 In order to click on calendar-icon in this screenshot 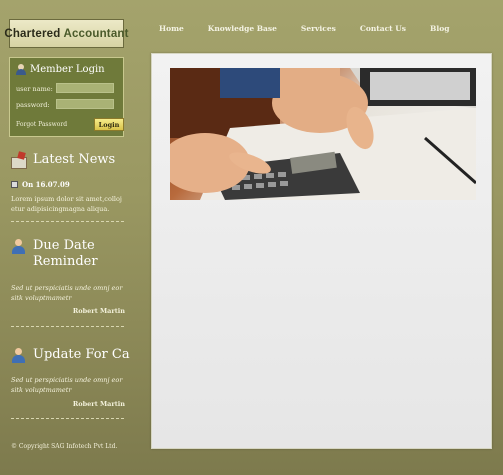, I will do `click(14, 184)`.